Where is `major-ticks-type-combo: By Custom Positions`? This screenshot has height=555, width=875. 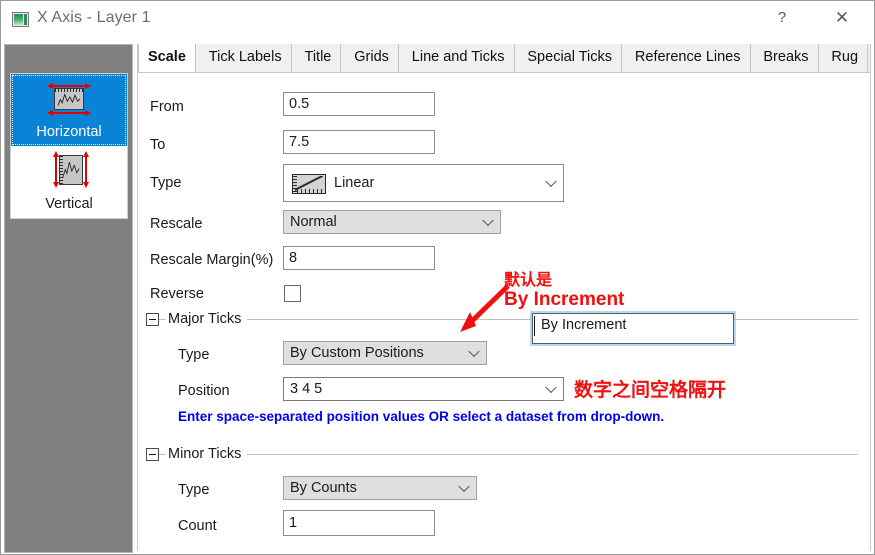 major-ticks-type-combo: By Custom Positions is located at coordinates (385, 353).